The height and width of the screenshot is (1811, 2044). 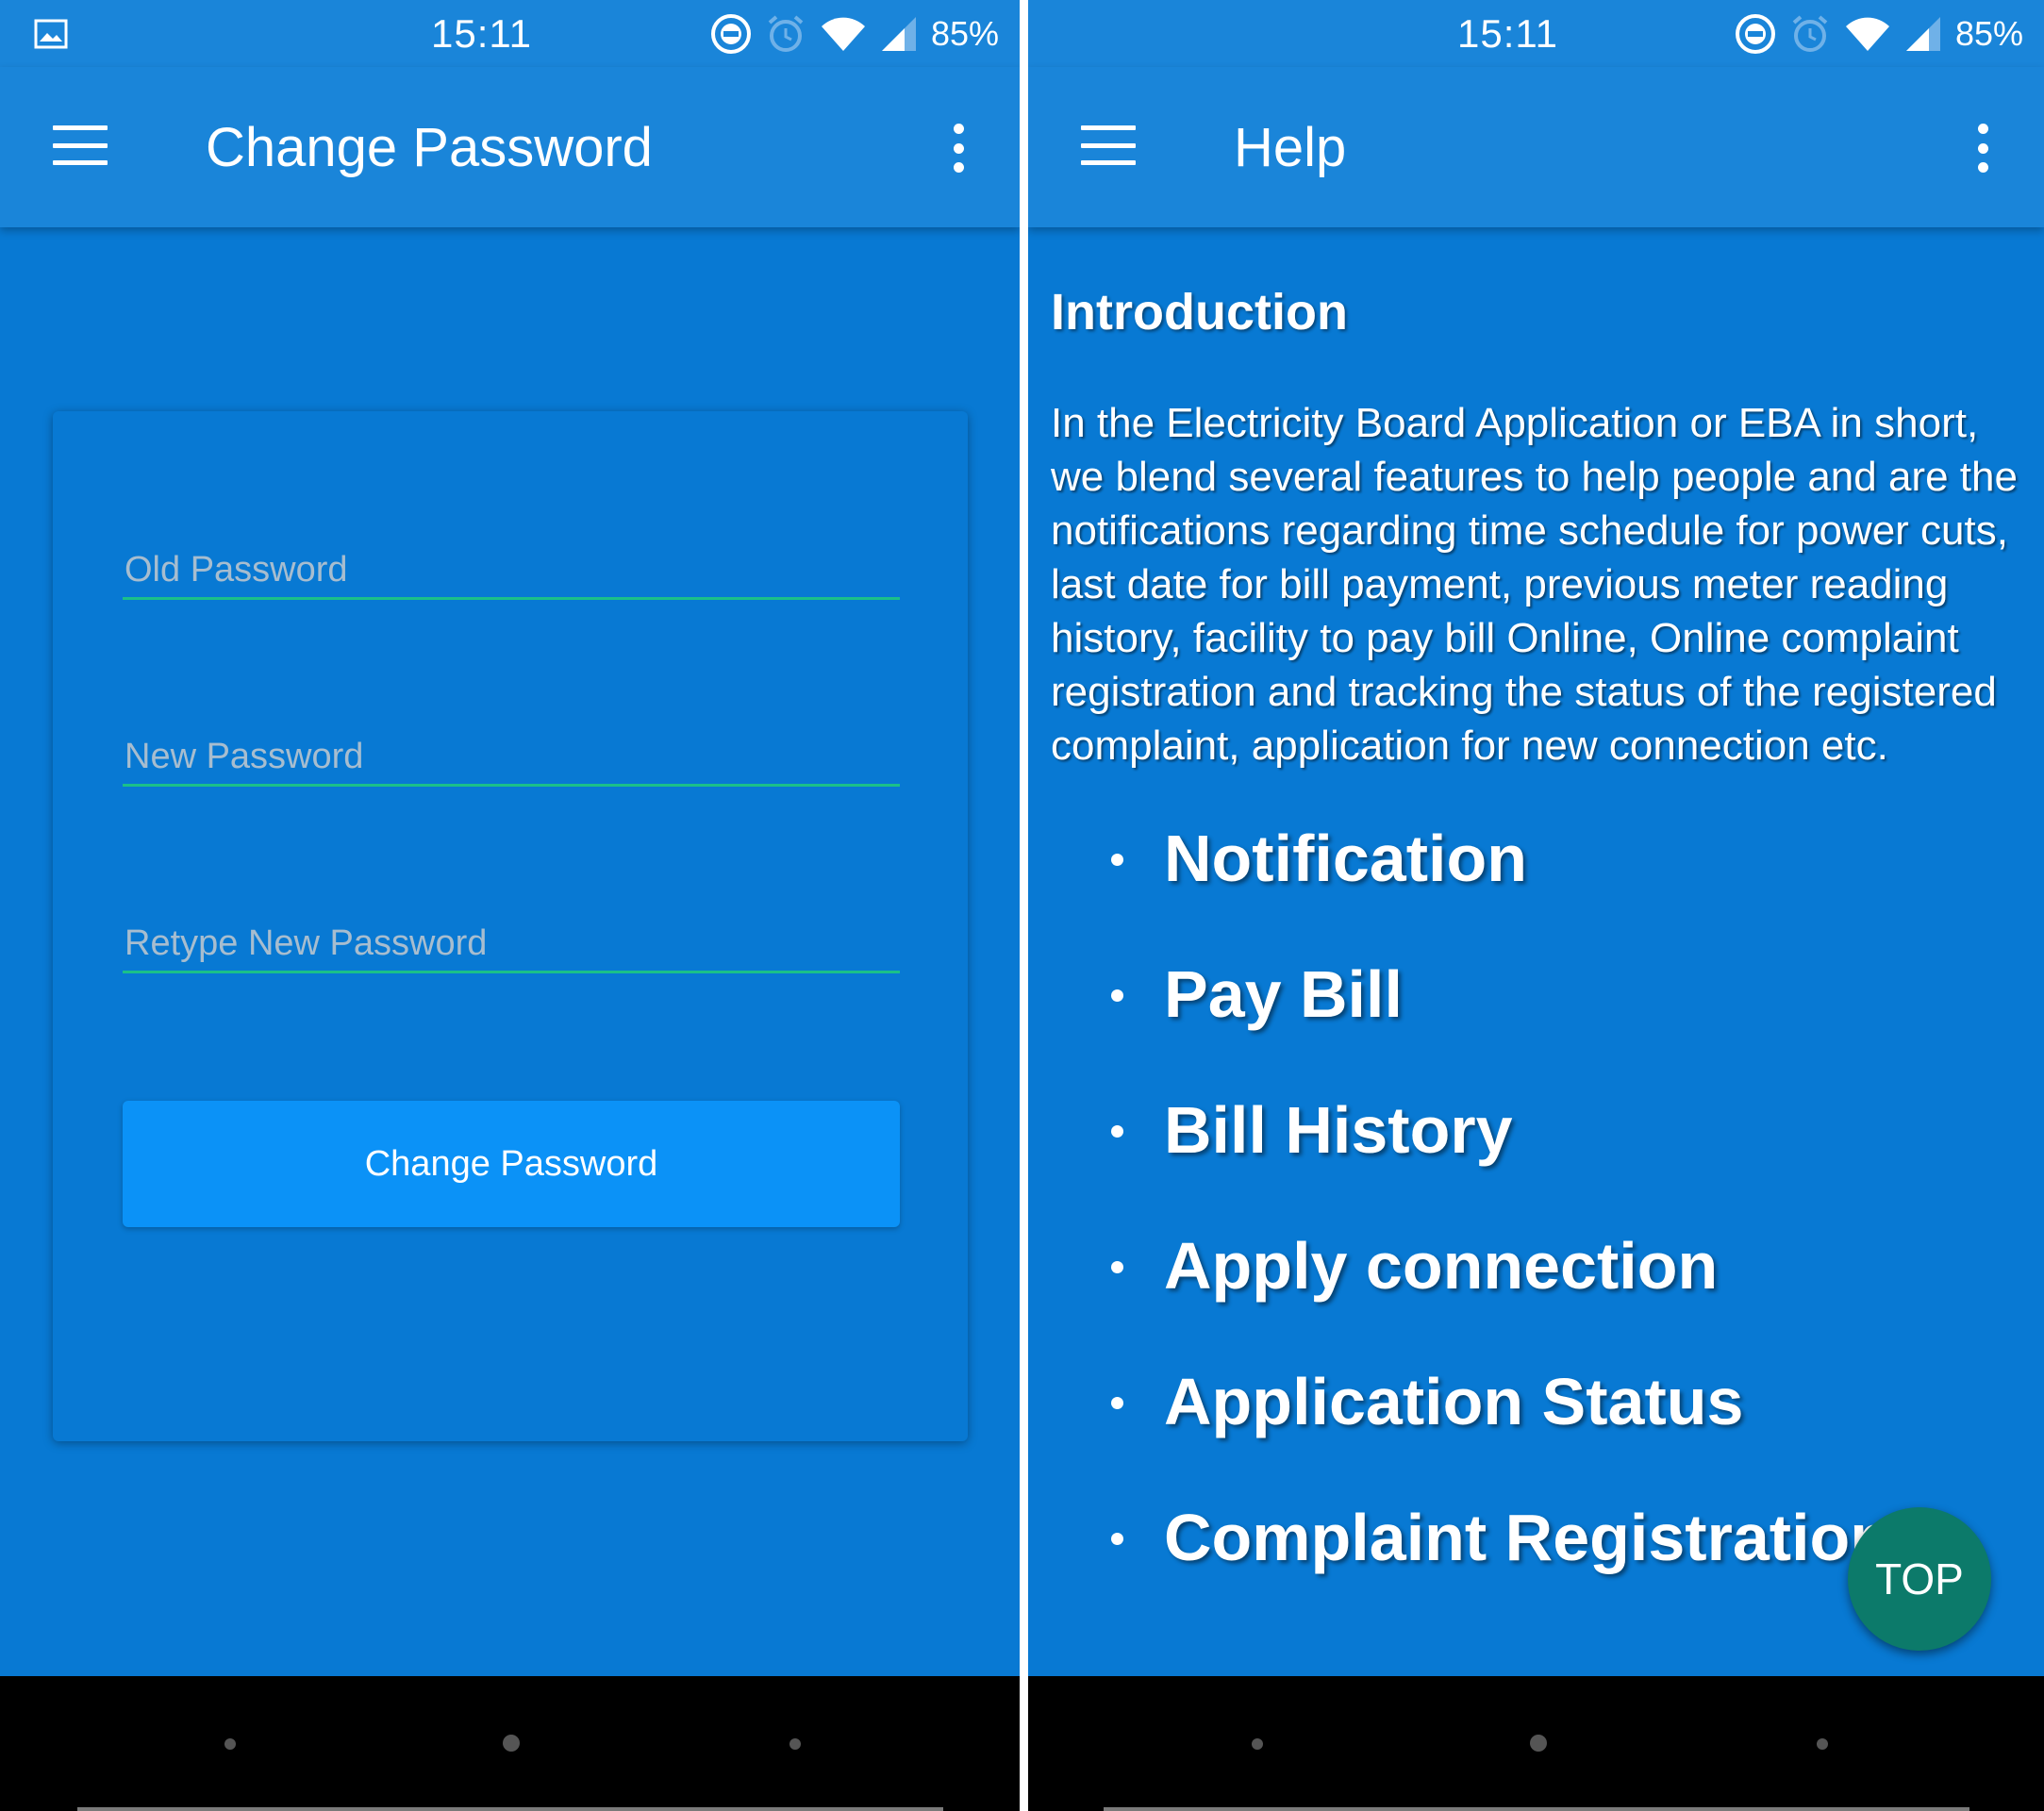 I want to click on old-password-input, so click(x=511, y=570).